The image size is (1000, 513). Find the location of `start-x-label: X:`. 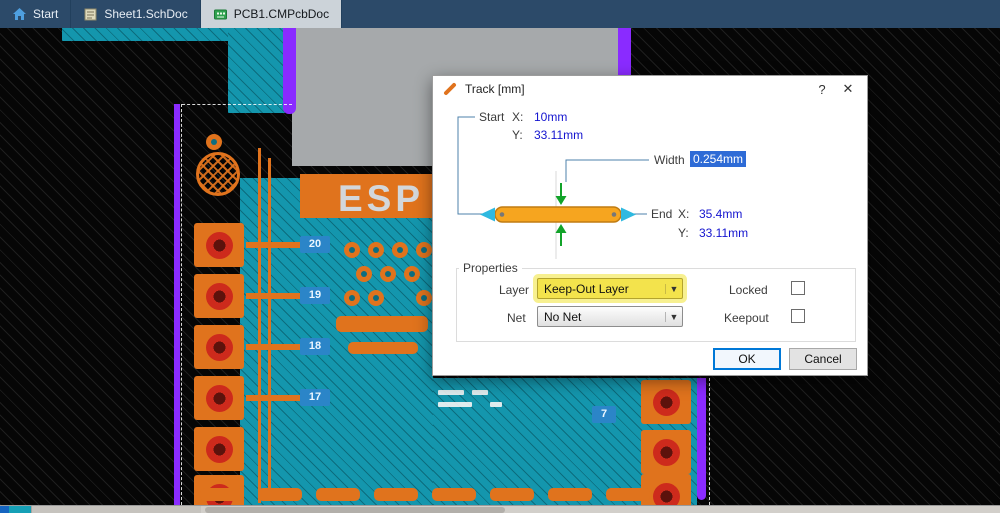

start-x-label: X: is located at coordinates (518, 117).